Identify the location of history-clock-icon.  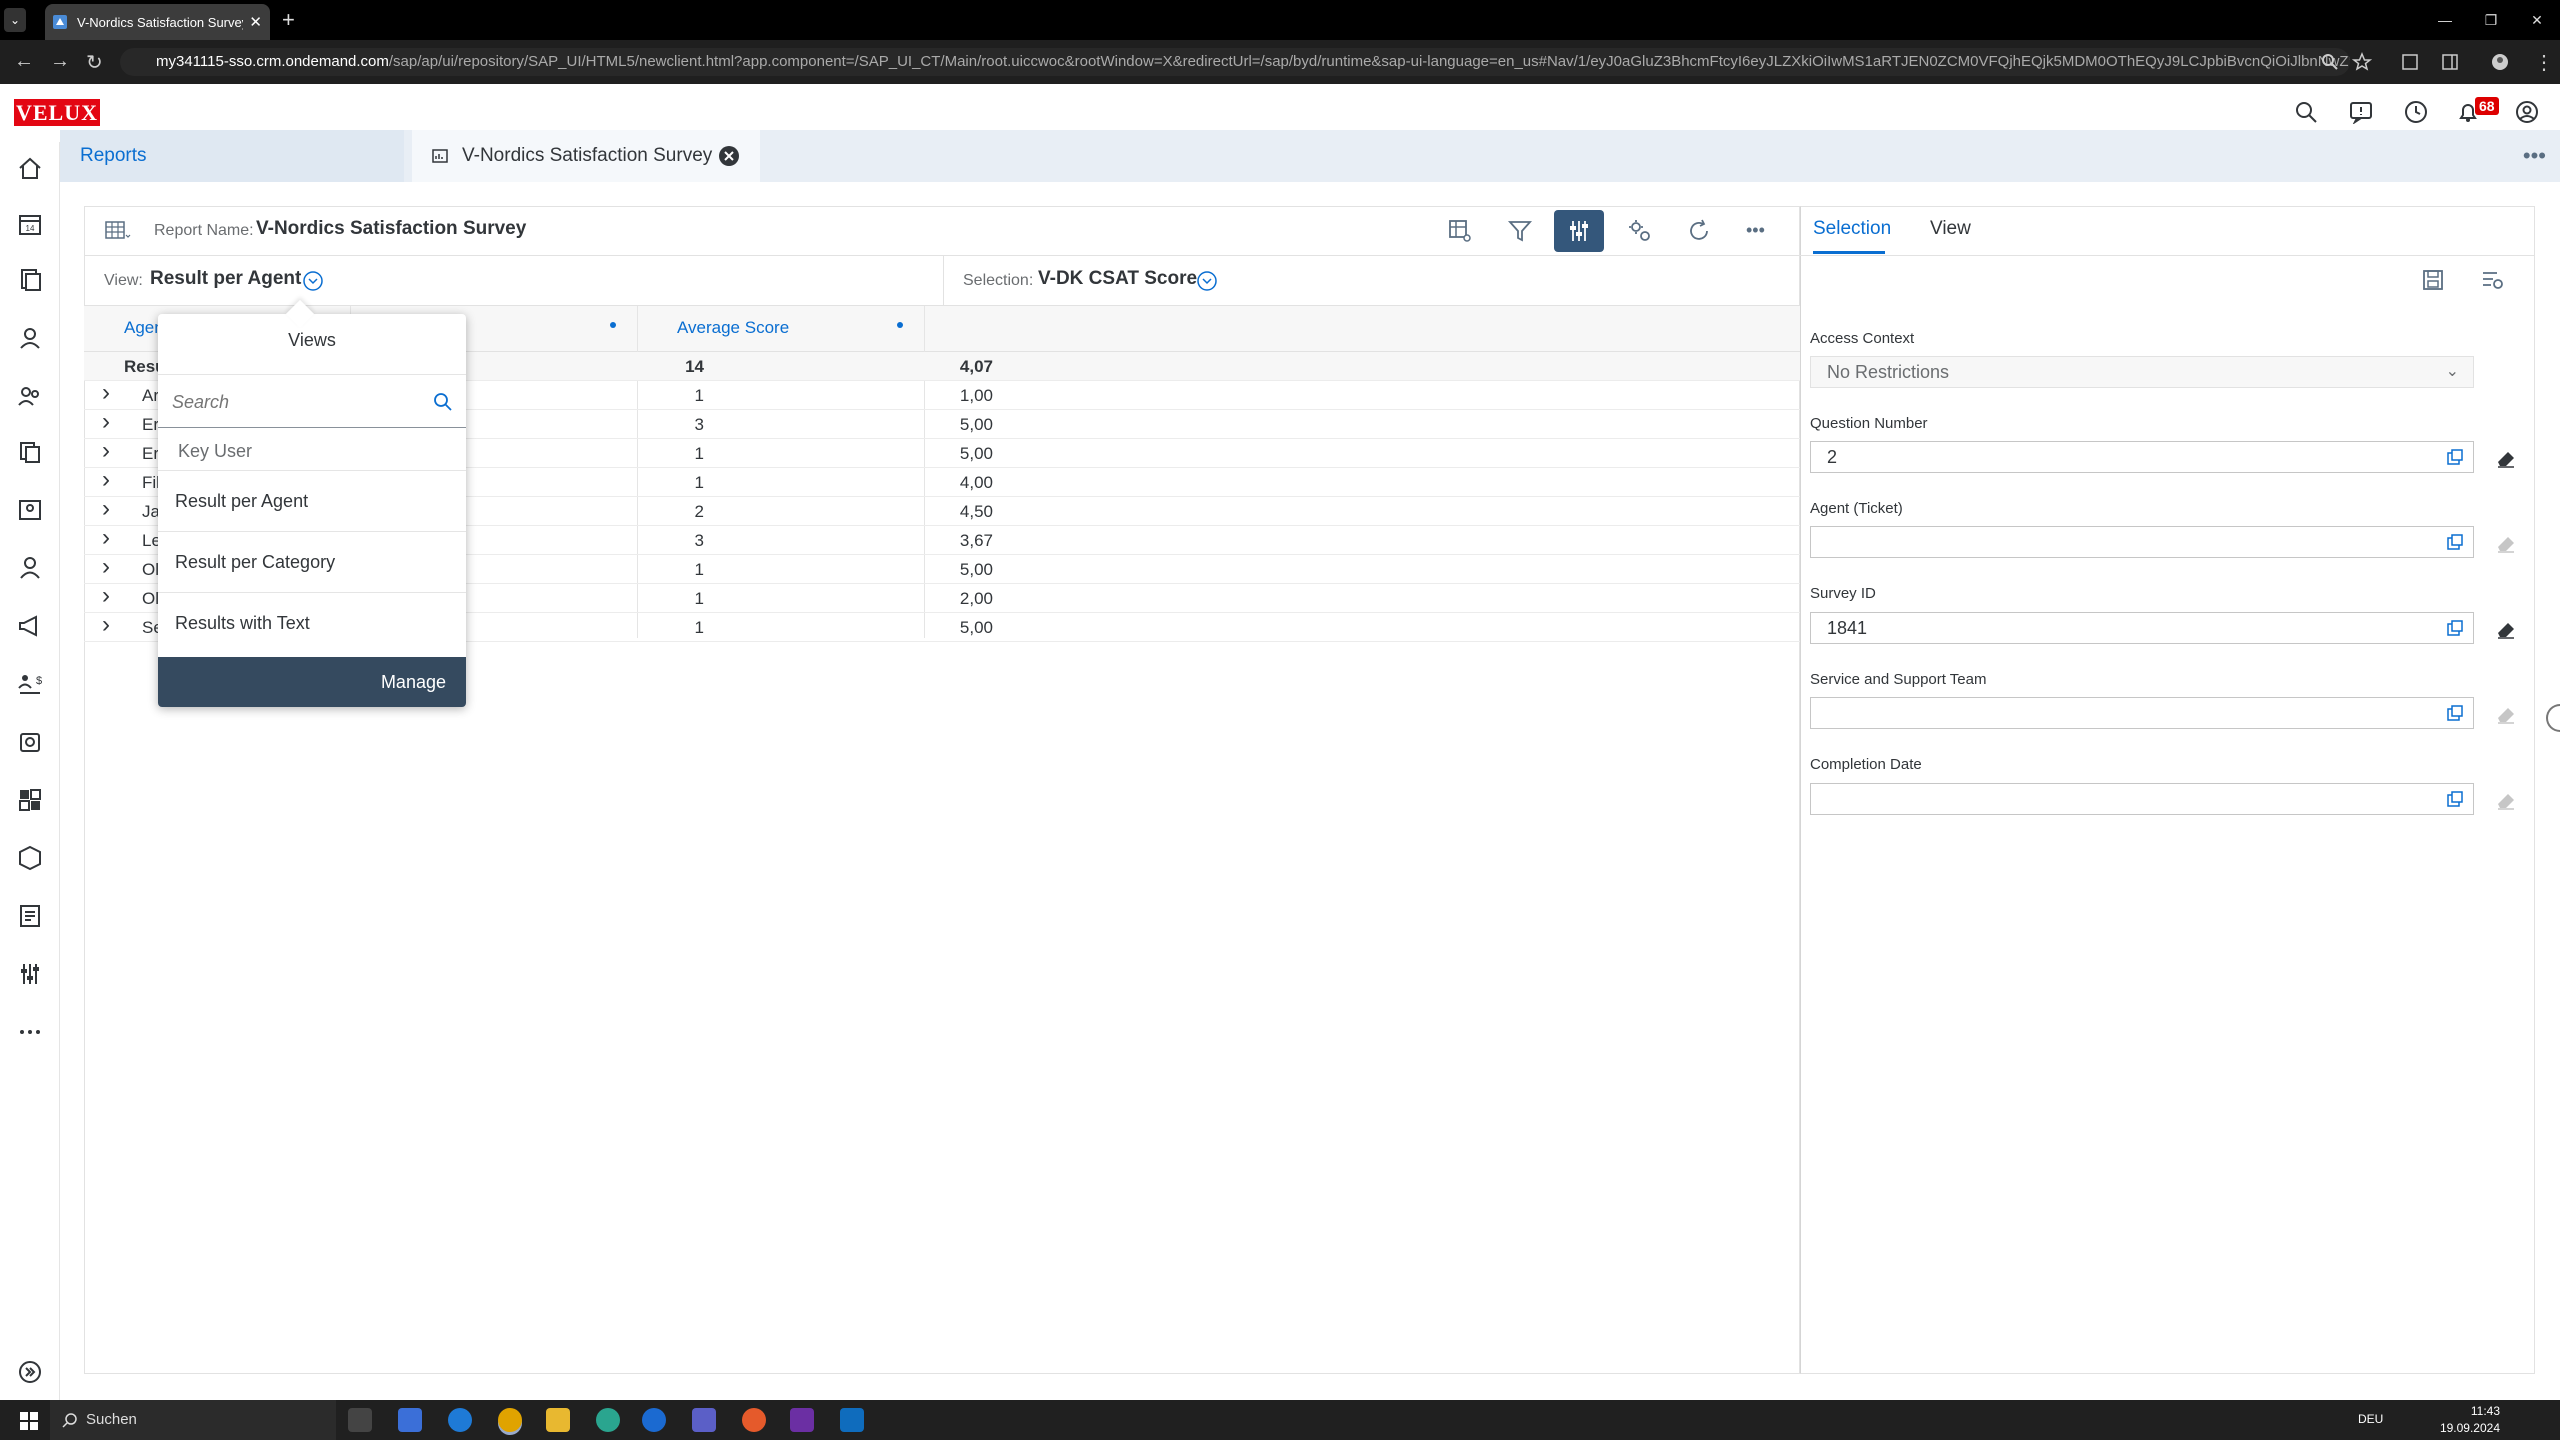
(2416, 112).